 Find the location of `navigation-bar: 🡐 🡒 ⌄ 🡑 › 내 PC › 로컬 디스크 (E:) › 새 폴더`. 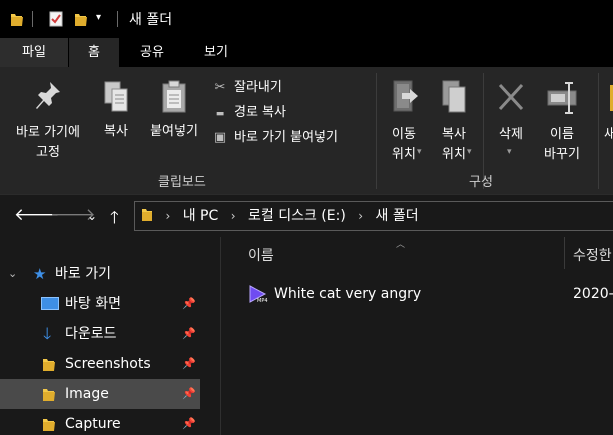

navigation-bar: 🡐 🡒 ⌄ 🡑 › 내 PC › 로컬 디스크 (E:) › 새 폴더 is located at coordinates (306, 215).